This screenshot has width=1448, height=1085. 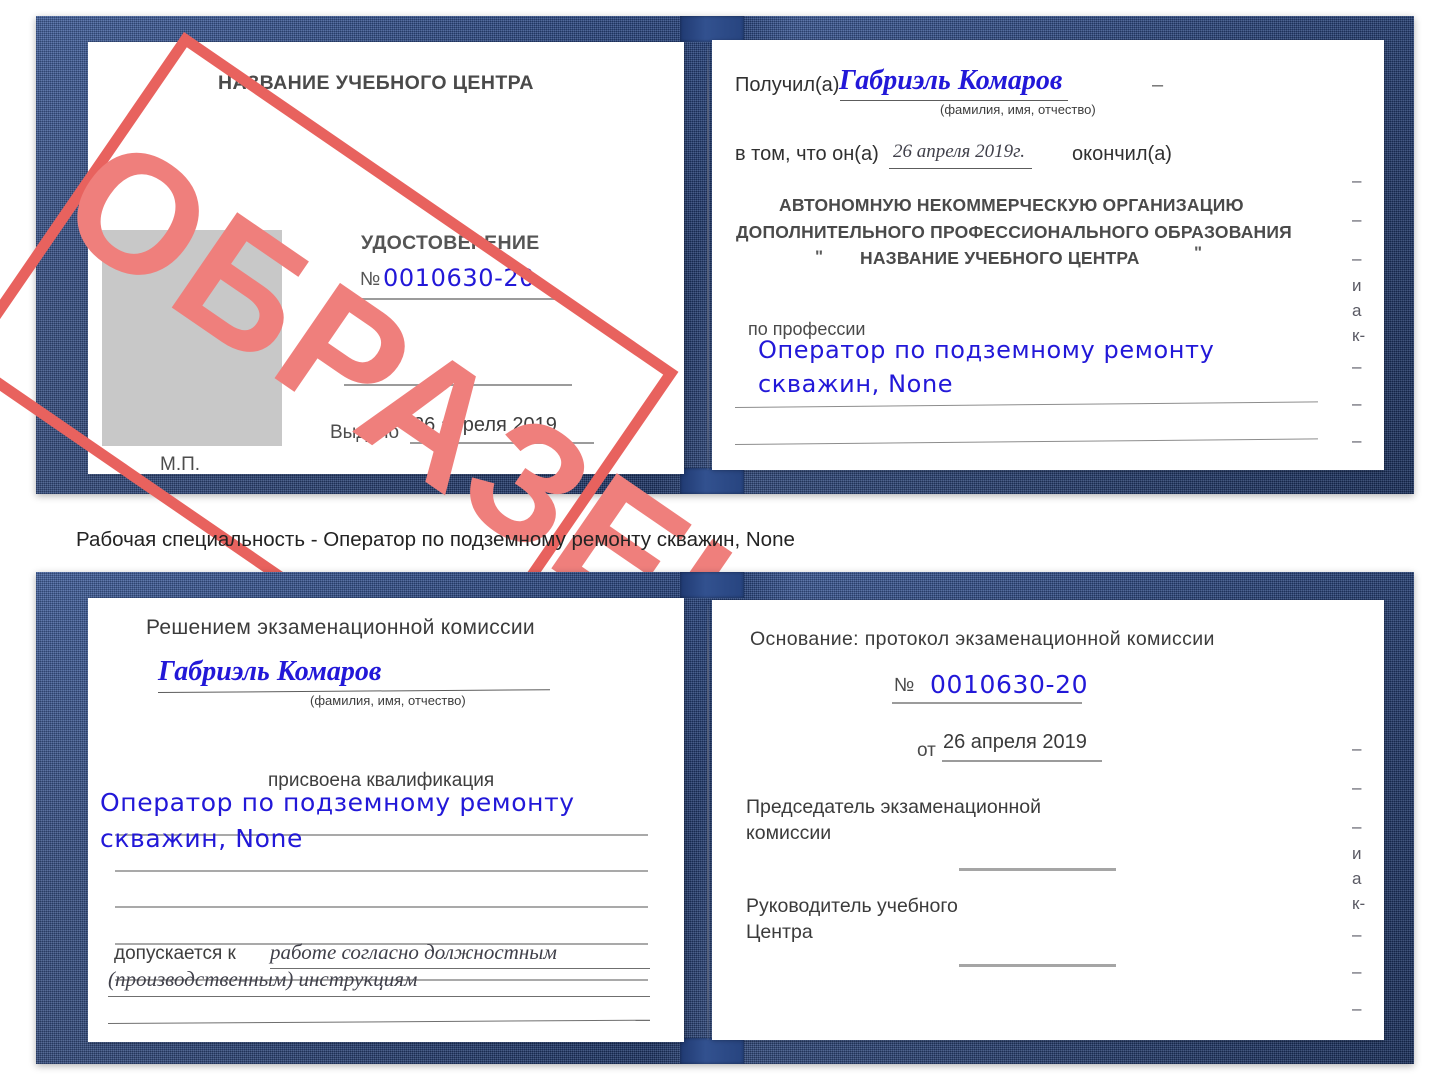 What do you see at coordinates (413, 952) in the screenshot?
I see `admitted-value-line-1: работе согласно должностным` at bounding box center [413, 952].